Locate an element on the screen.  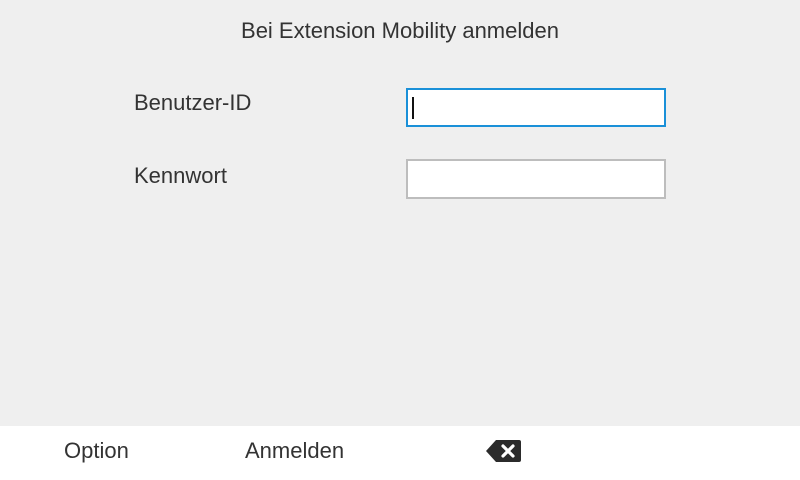
backspace-icon is located at coordinates (503, 451).